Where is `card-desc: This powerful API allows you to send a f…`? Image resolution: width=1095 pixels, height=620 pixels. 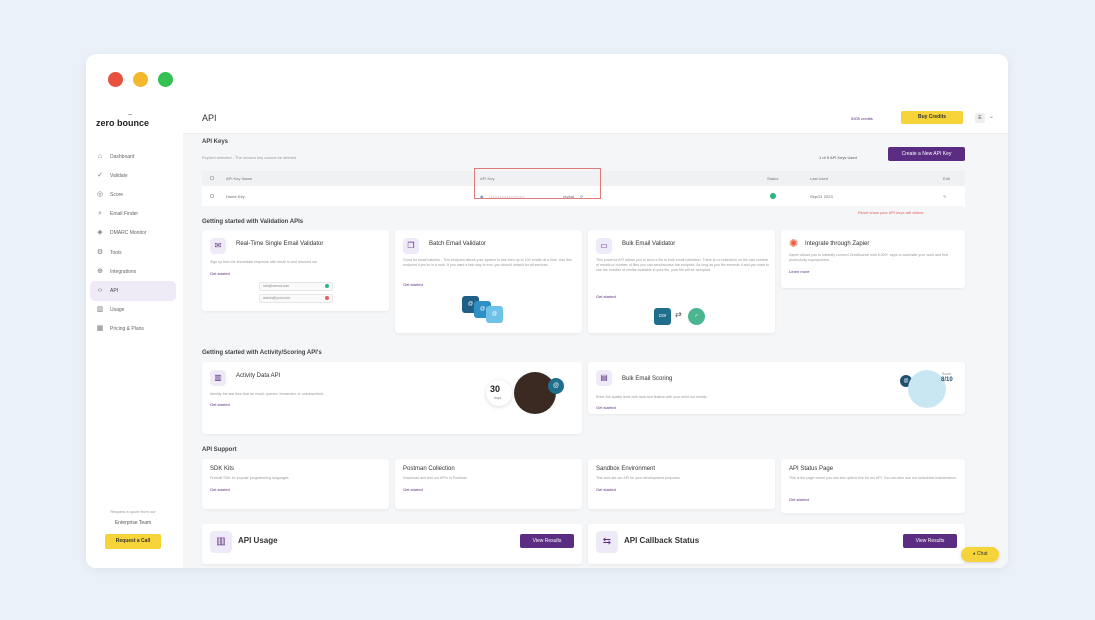
card-desc: This powerful API allows you to send a f… is located at coordinates (682, 265).